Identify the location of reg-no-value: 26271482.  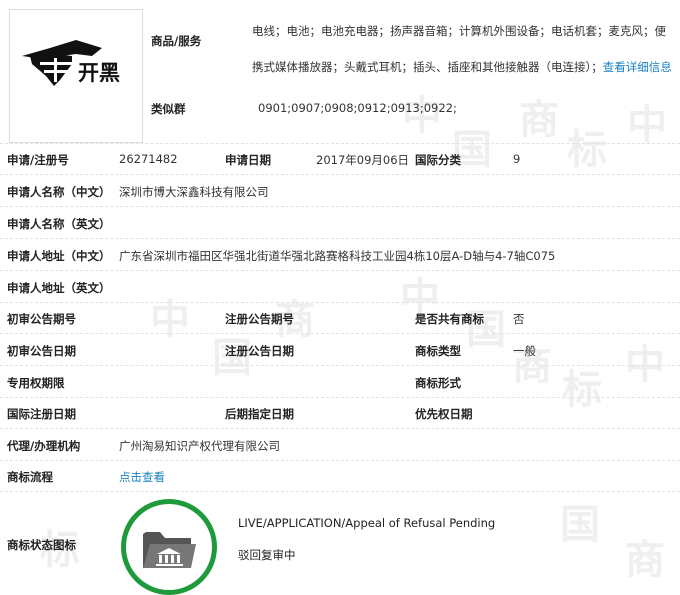
(148, 159).